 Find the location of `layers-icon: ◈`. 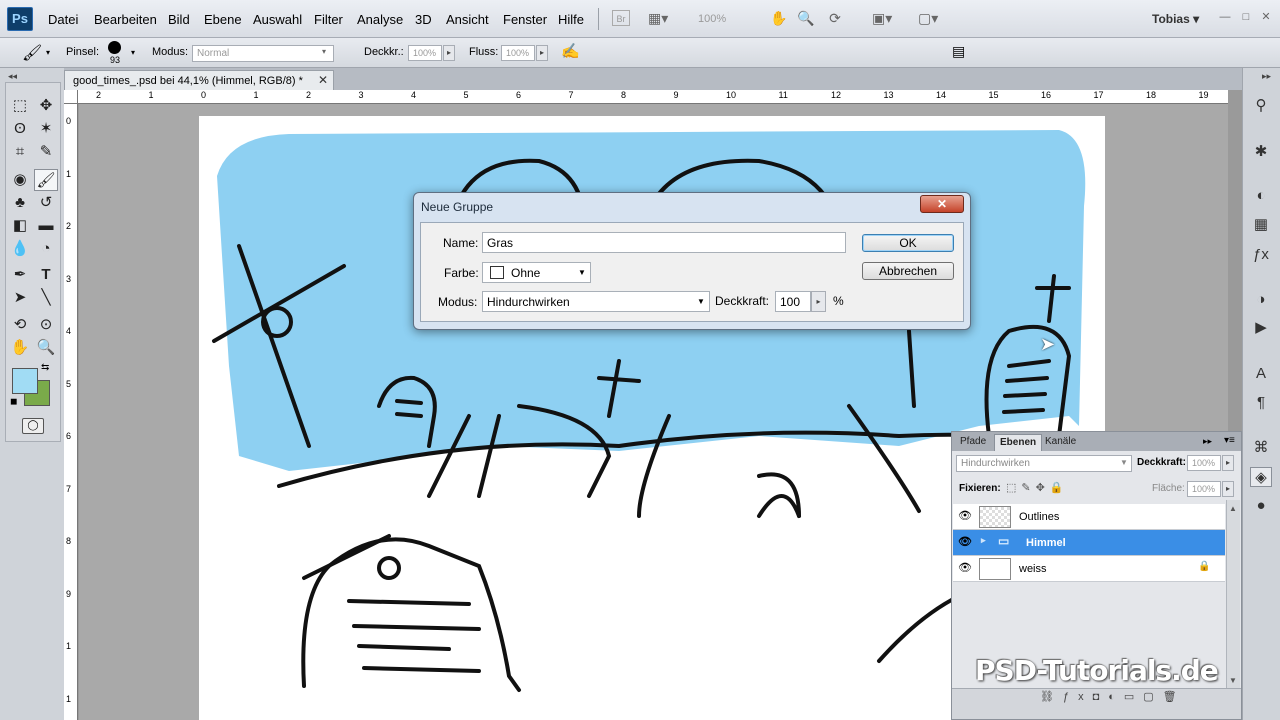

layers-icon: ◈ is located at coordinates (1261, 477).